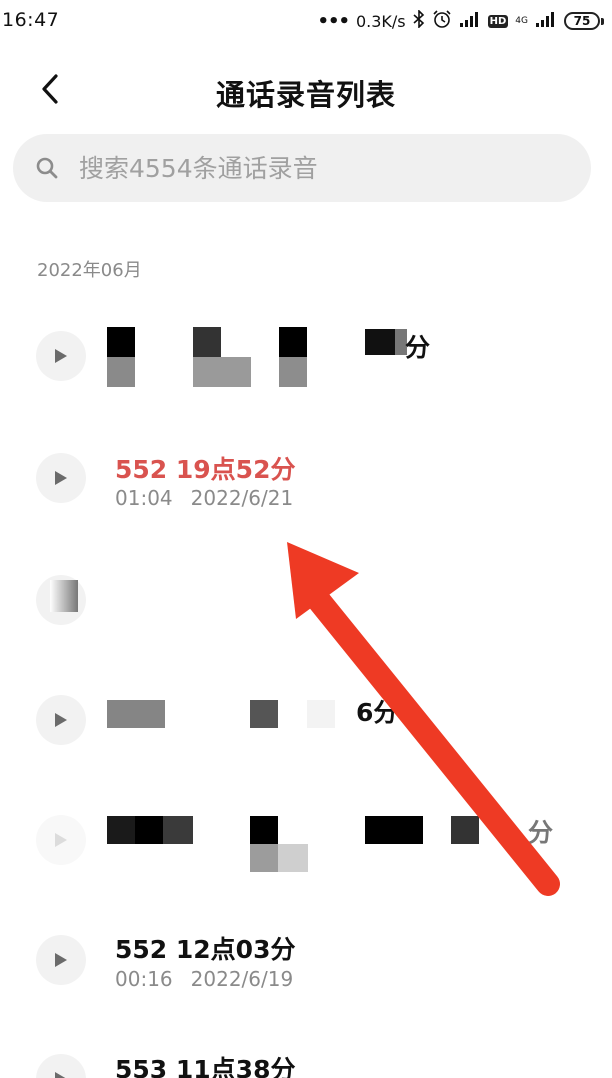 This screenshot has width=612, height=1078. Describe the element at coordinates (144, 979) in the screenshot. I see `recording-duration: 00:16` at that location.